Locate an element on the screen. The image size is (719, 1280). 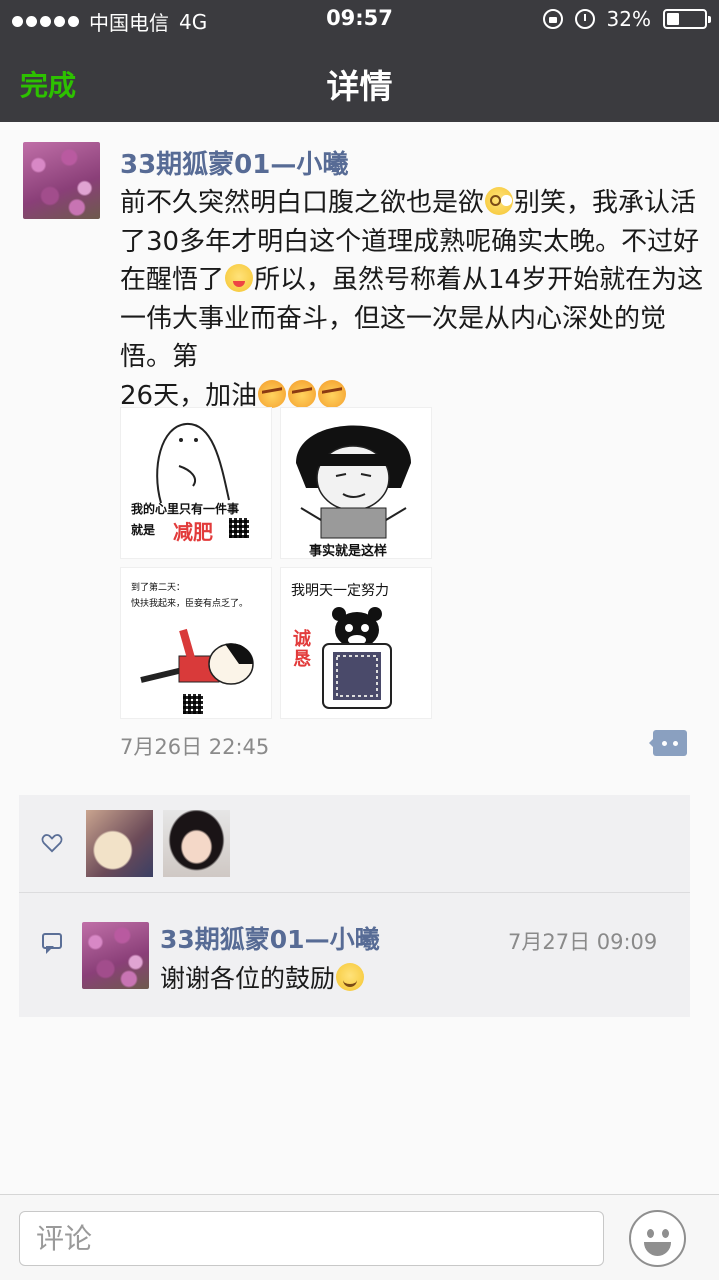
battery-percent: 32% is located at coordinates (628, 19).